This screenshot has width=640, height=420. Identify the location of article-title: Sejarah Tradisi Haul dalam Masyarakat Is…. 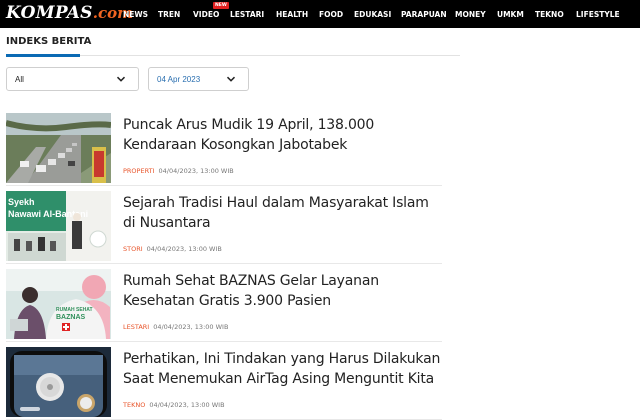
(283, 213).